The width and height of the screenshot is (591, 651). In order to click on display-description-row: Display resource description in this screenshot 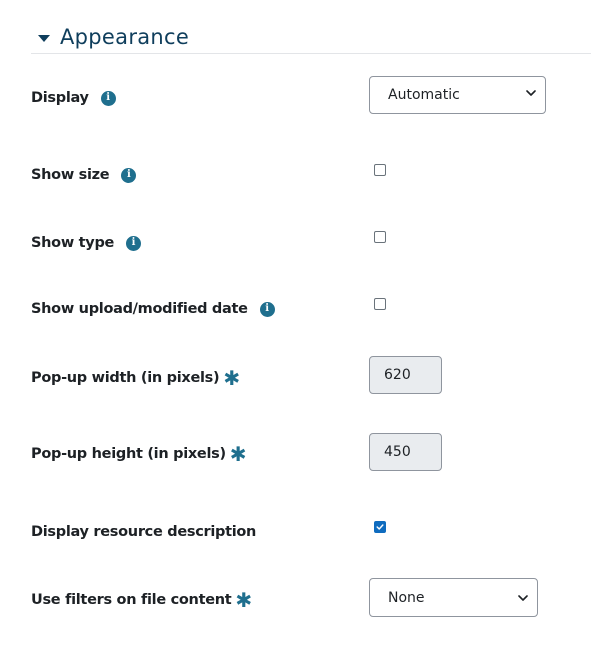, I will do `click(143, 532)`.